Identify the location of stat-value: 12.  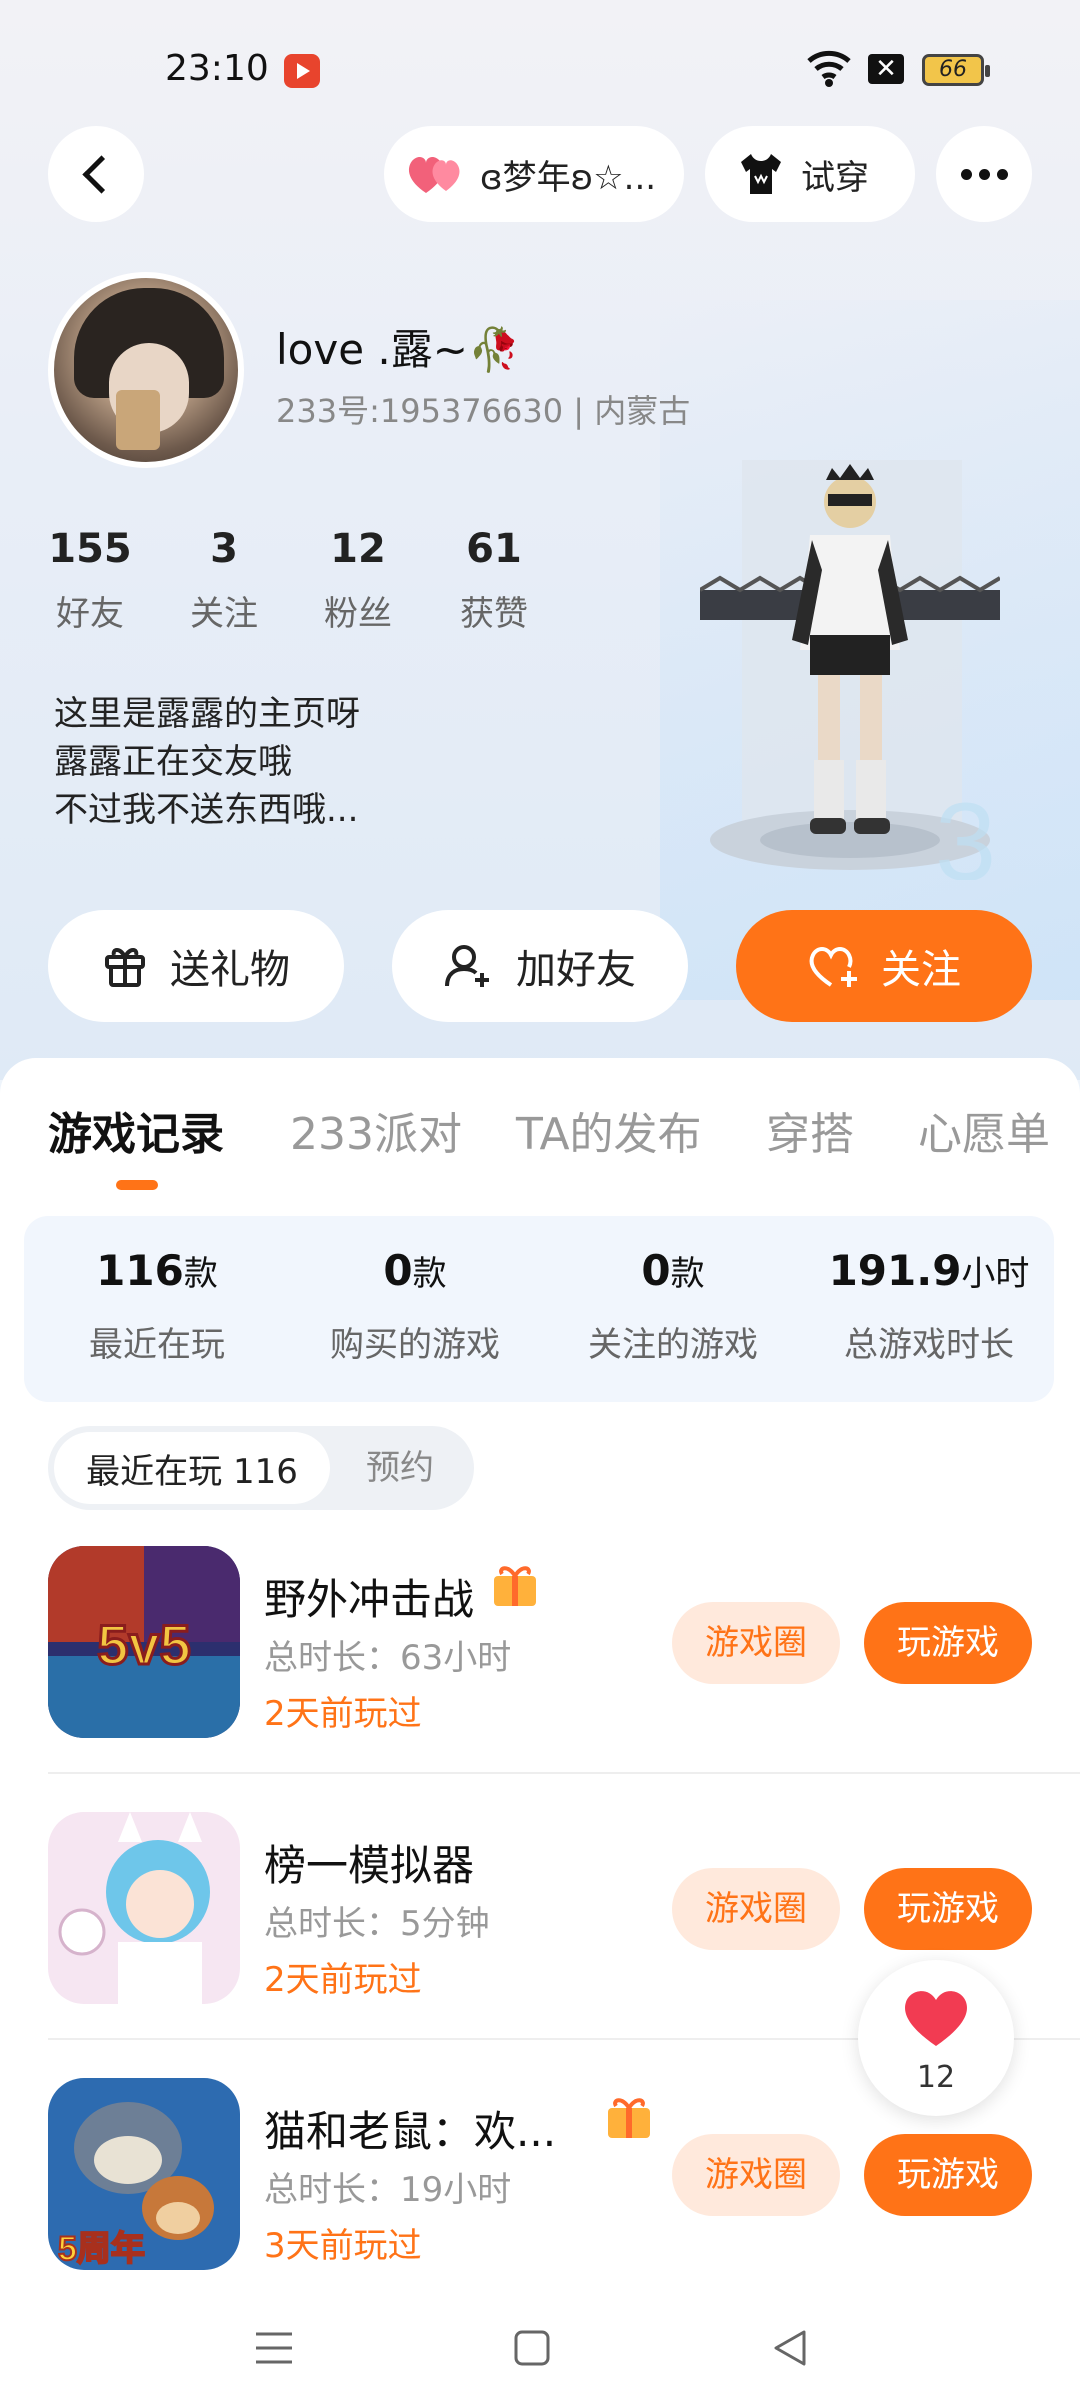
(358, 549).